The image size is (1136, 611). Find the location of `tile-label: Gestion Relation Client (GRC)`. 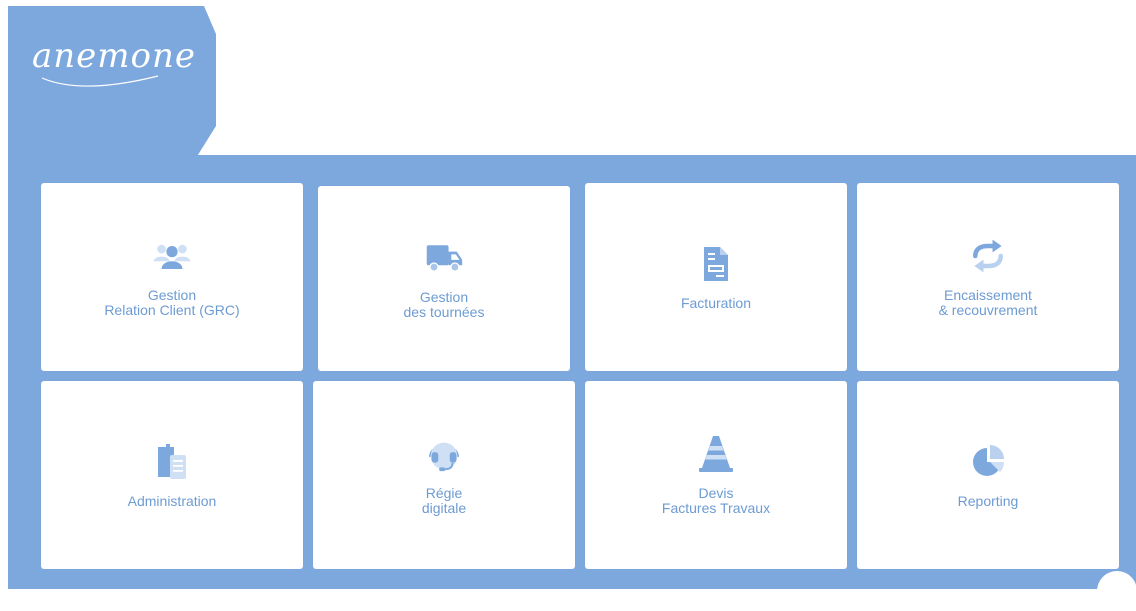

tile-label: Gestion Relation Client (GRC) is located at coordinates (172, 302).